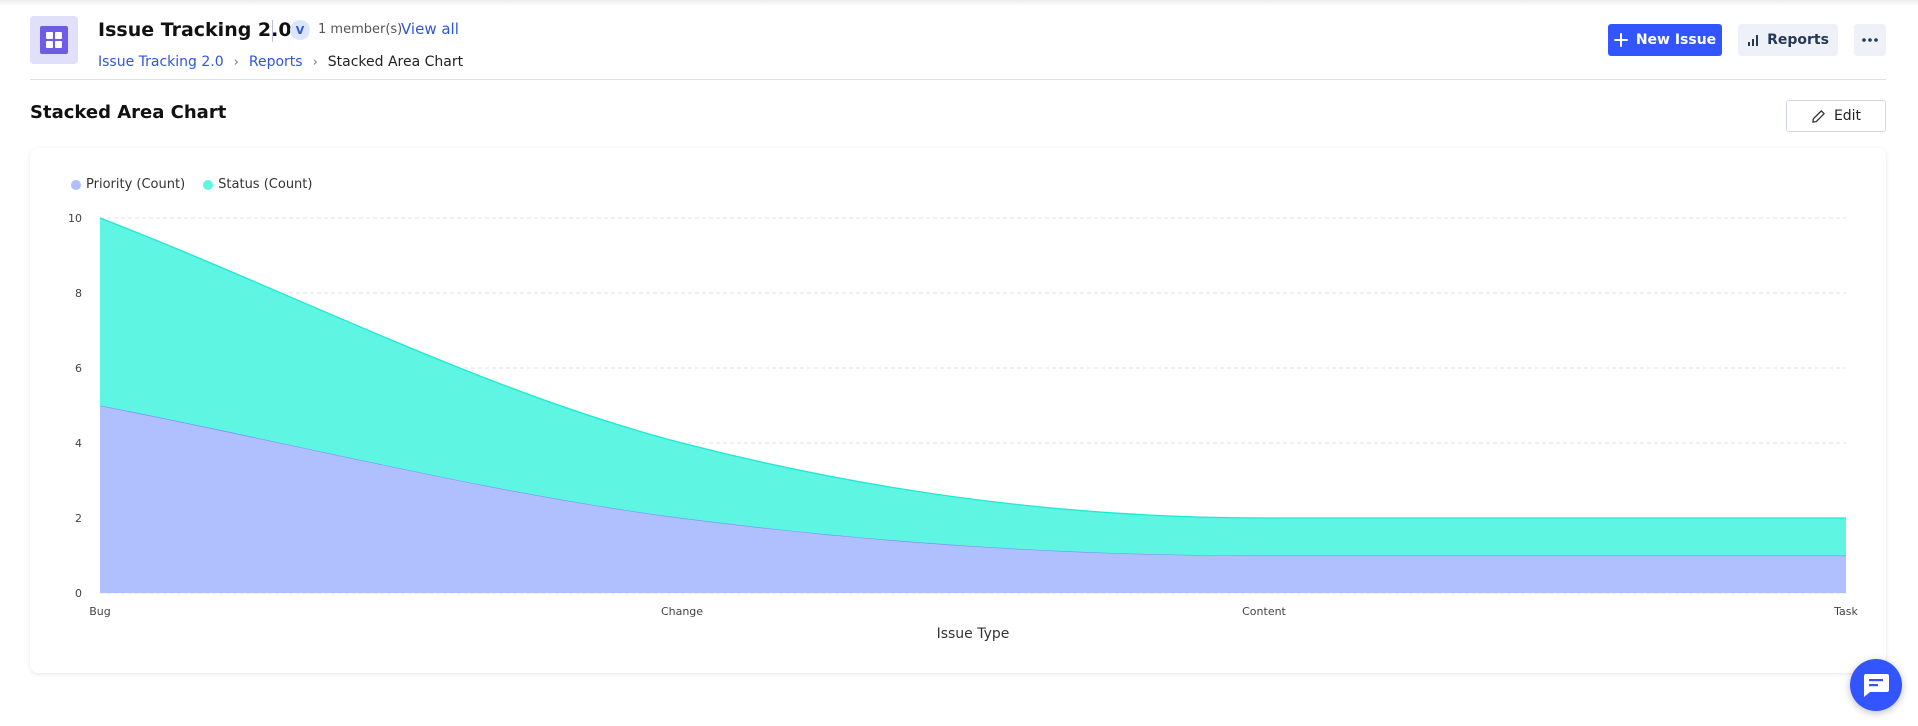 The width and height of the screenshot is (1918, 726). I want to click on x-axis-ticks: Bug Change Content Task, so click(973, 611).